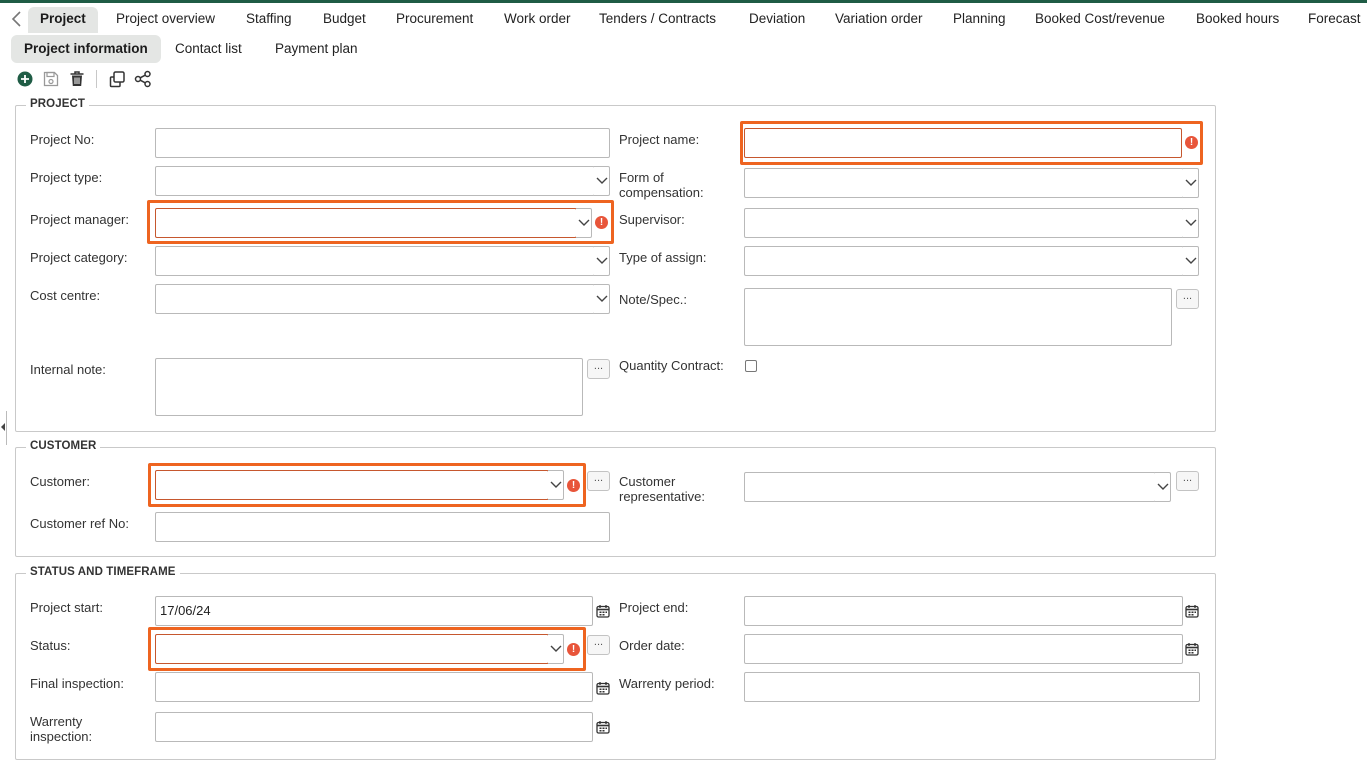 This screenshot has width=1367, height=761. I want to click on internal-note-label: Internal note:, so click(68, 369).